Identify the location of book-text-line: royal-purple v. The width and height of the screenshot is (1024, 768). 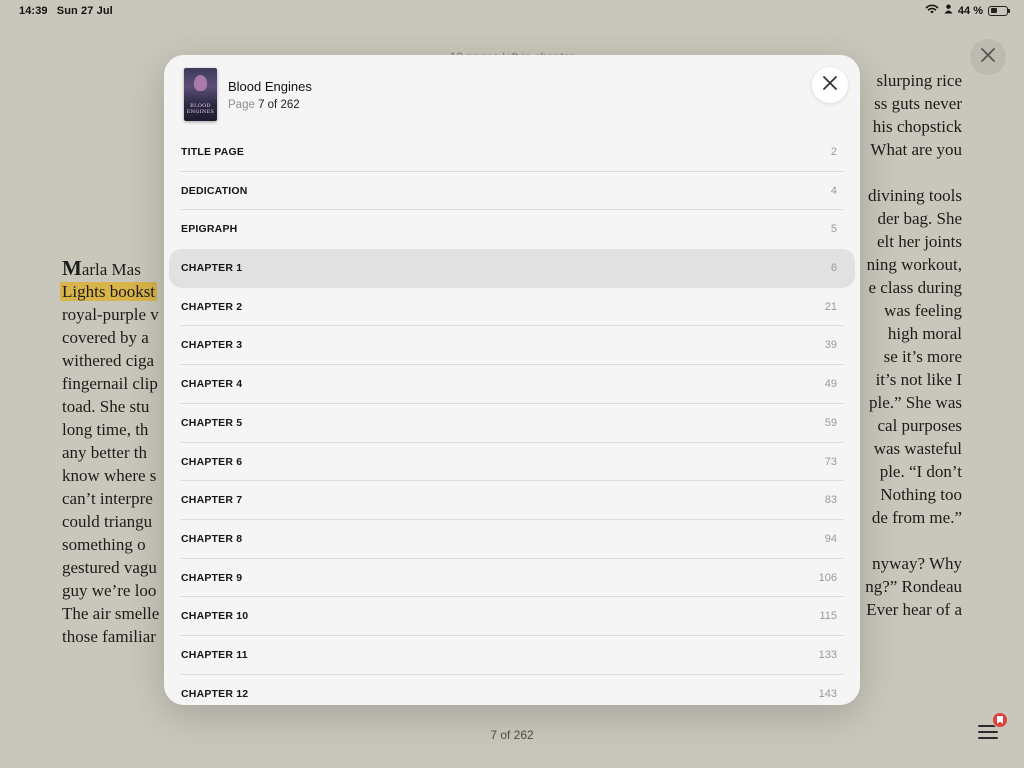
(110, 314).